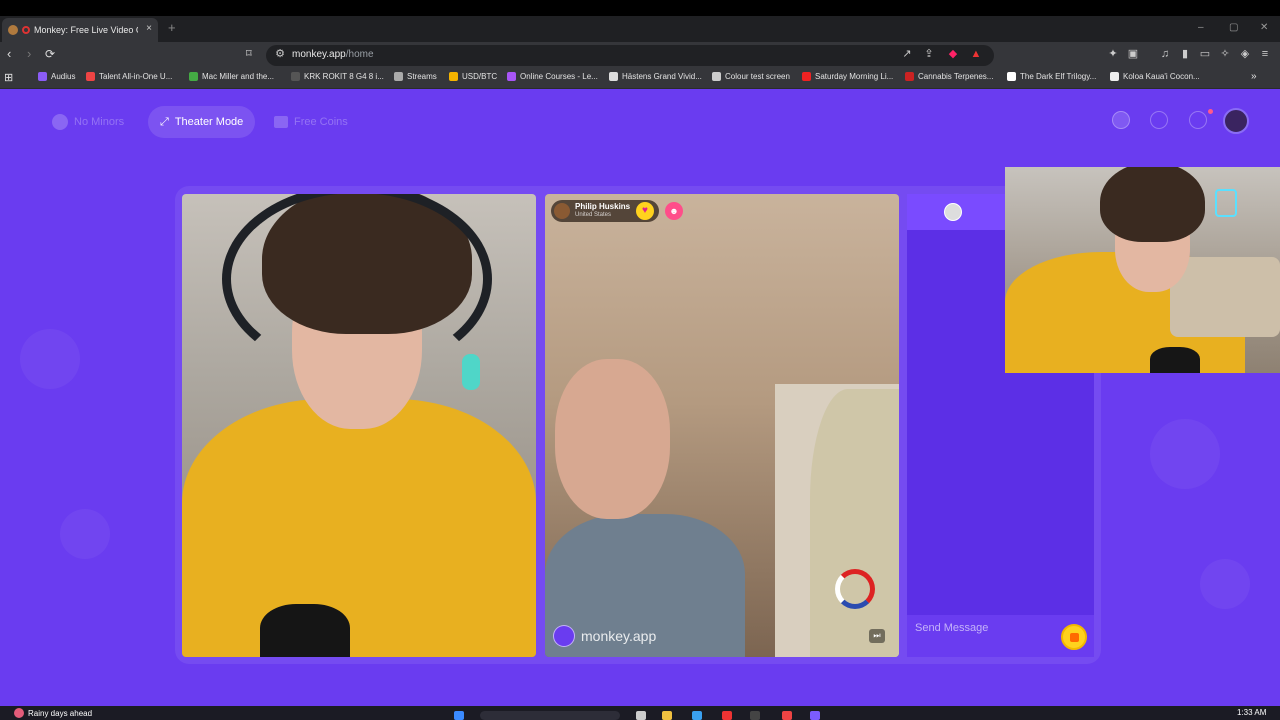  I want to click on discord-icon, so click(815, 715).